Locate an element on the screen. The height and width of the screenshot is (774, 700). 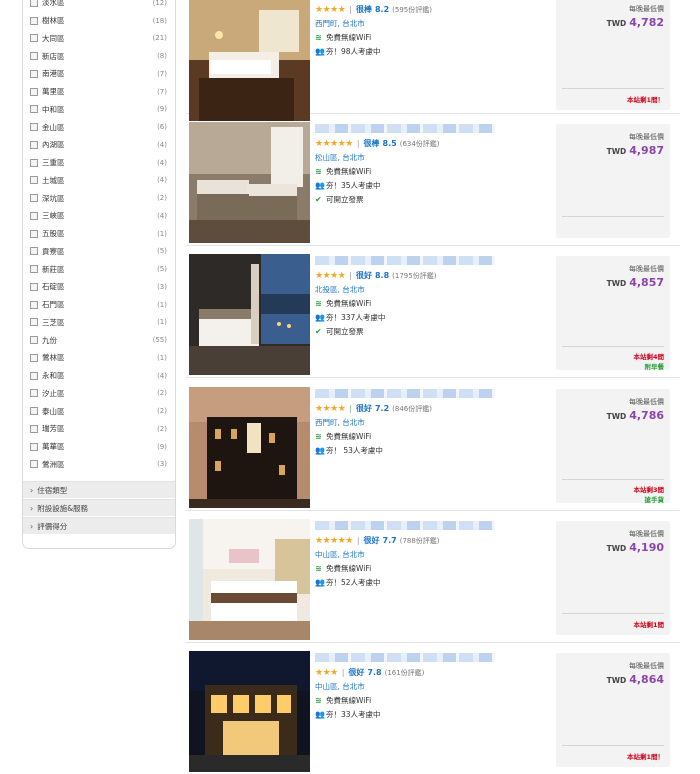
price-box: 每晚最低價 TWD 4,987 is located at coordinates (613, 181).